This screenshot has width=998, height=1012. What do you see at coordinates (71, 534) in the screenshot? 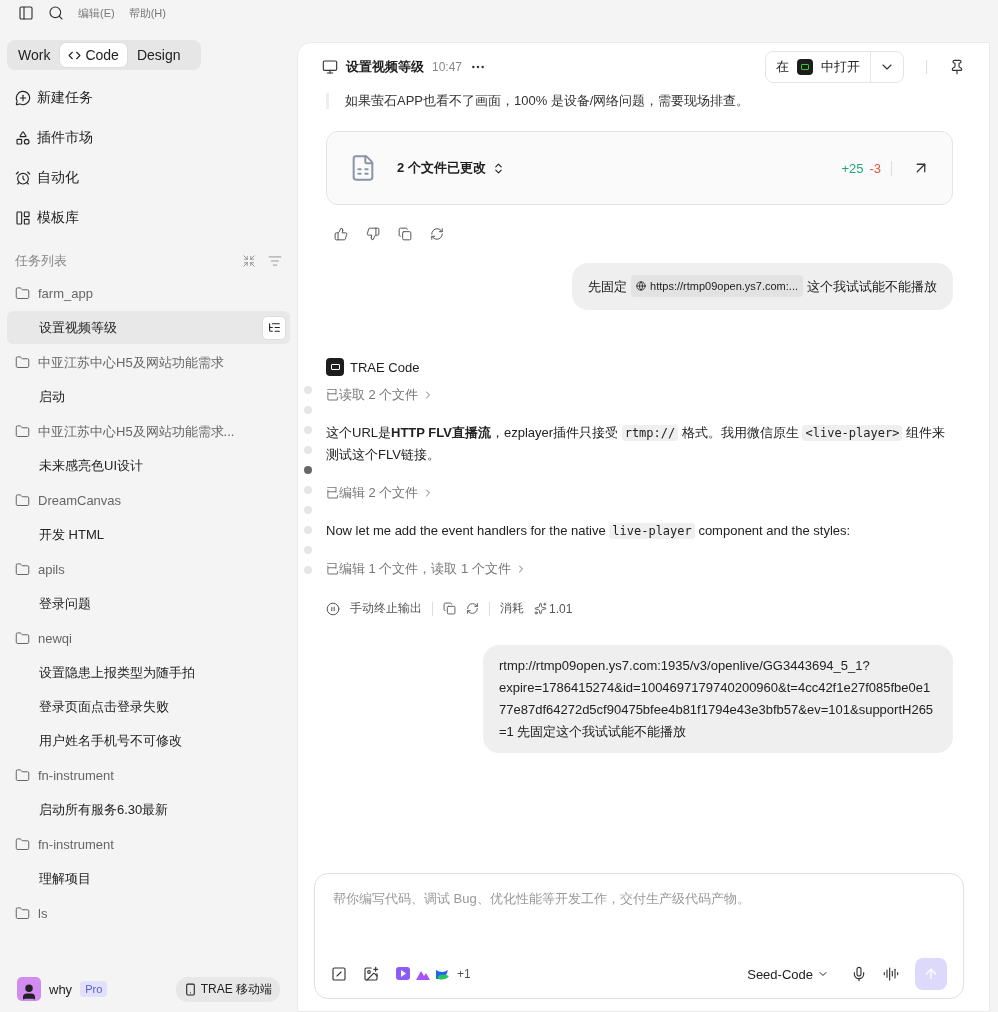
I see `task-label: 开发 HTML` at bounding box center [71, 534].